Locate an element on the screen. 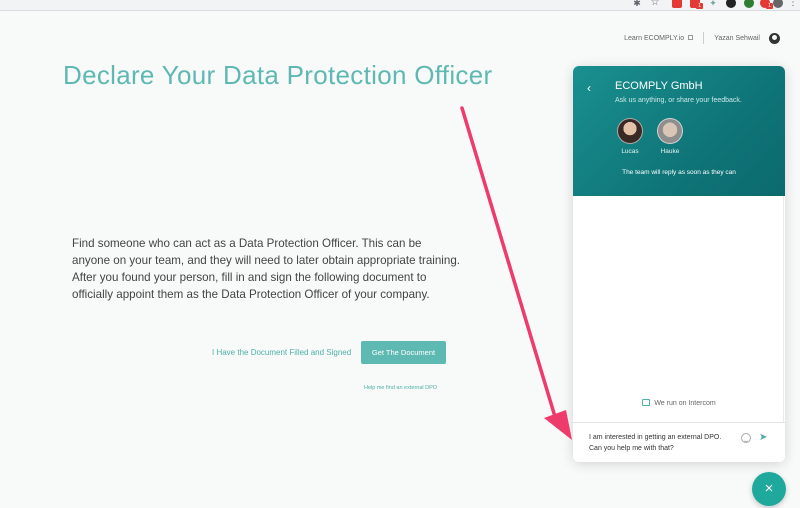 This screenshot has width=800, height=508. messenger-tagline: Ask us anything, or share your feedback. is located at coordinates (678, 100).